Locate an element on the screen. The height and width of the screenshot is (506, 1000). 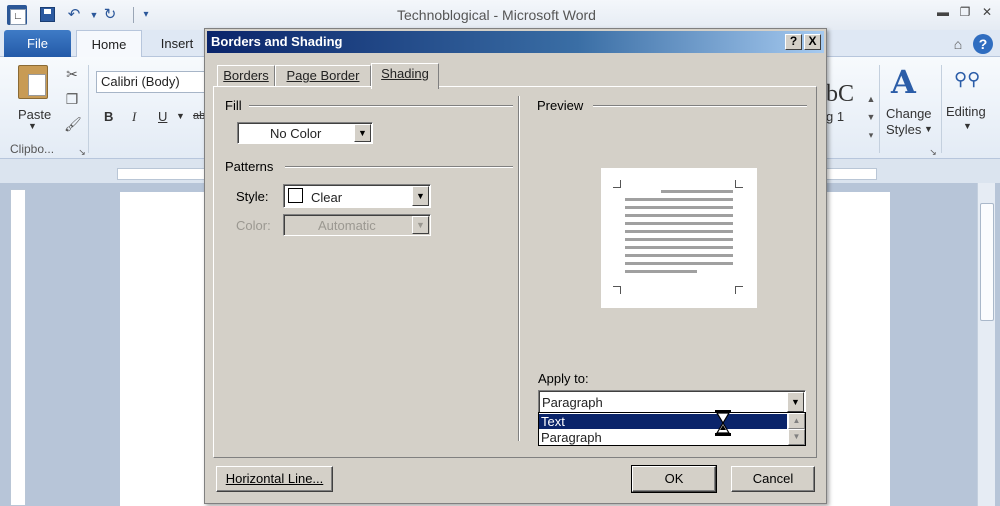
dialog-vertical-divider is located at coordinates (519, 268).